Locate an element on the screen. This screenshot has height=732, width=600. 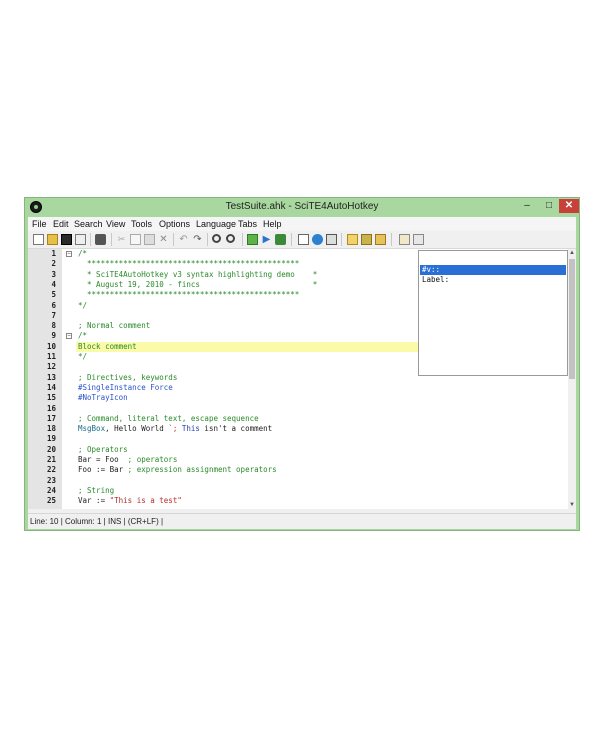
code-text: #NoTrayIcon is located at coordinates (103, 398).